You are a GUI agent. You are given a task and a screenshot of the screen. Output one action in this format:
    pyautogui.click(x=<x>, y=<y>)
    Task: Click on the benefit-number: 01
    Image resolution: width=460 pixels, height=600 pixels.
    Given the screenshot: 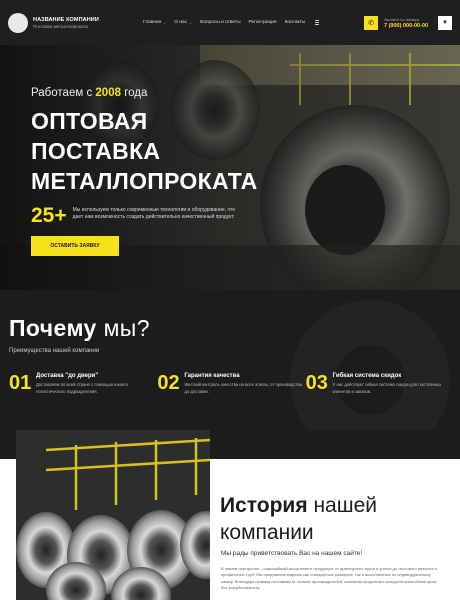 What is the action you would take?
    pyautogui.click(x=20, y=383)
    